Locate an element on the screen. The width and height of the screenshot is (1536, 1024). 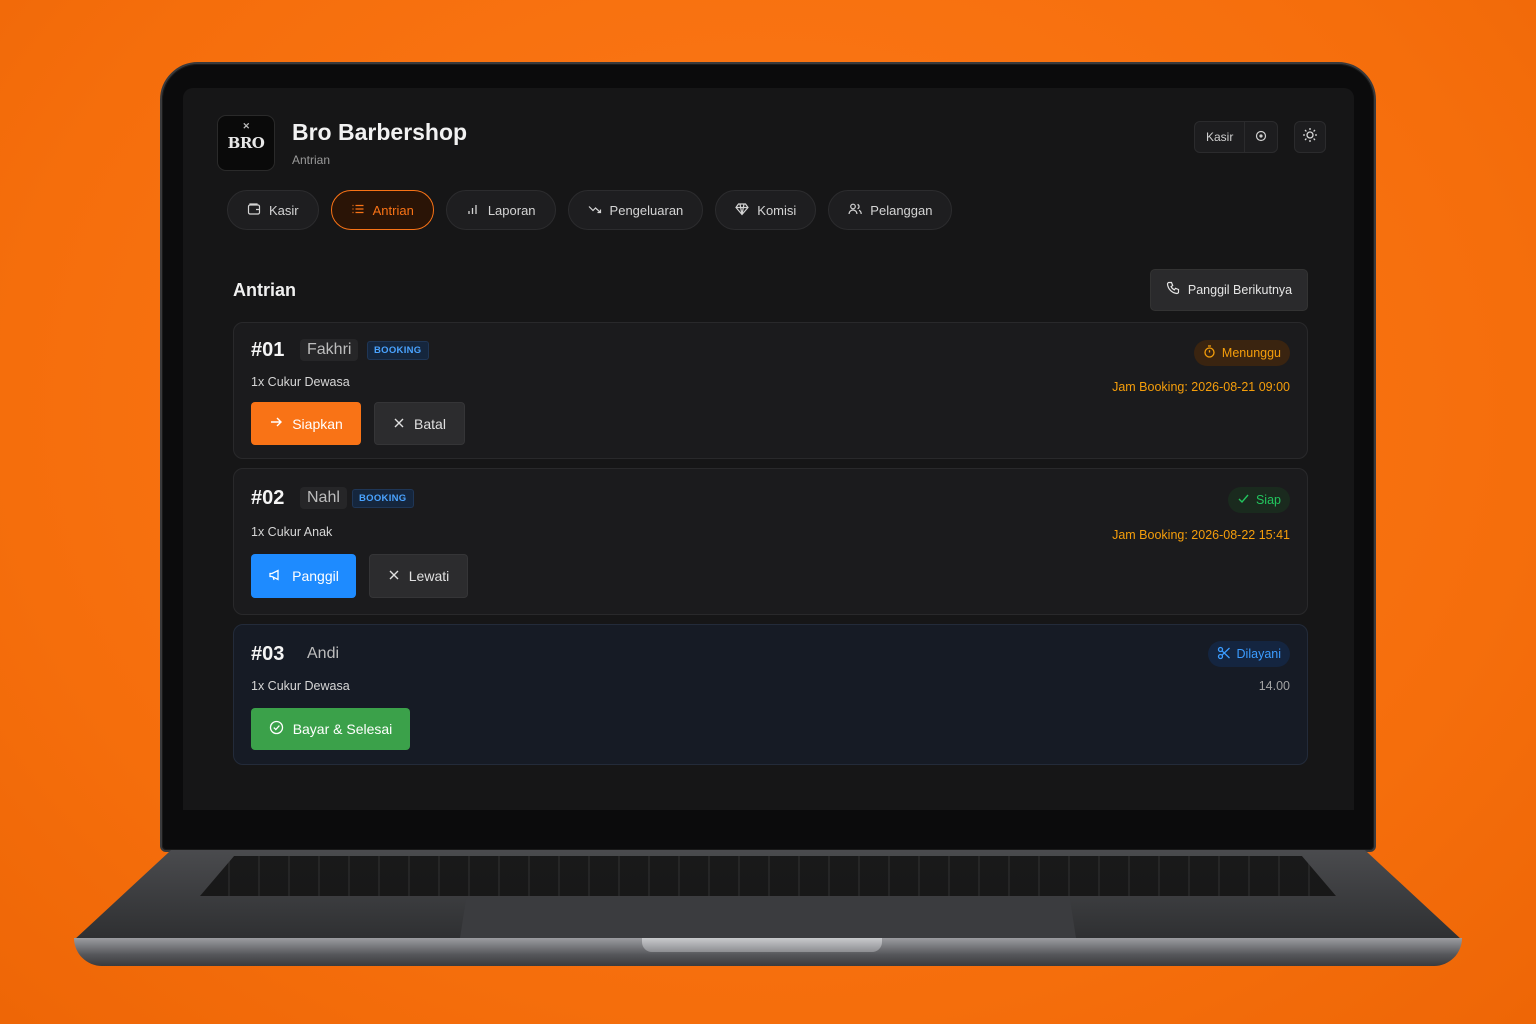
status-label: Menunggu is located at coordinates (1251, 353).